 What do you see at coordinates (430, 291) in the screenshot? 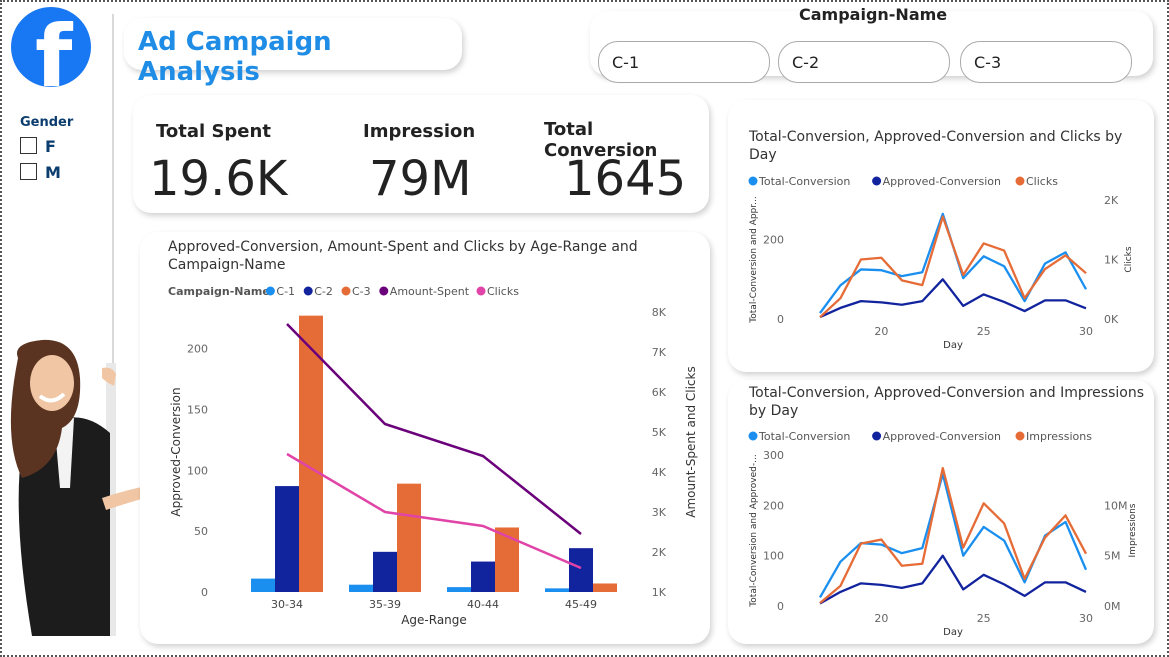
I see `legend-item: Amount-Spent` at bounding box center [430, 291].